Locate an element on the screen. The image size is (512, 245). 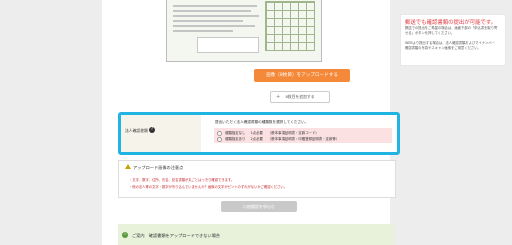
corporate-document-label: 法人確認書類 is located at coordinates (136, 130).